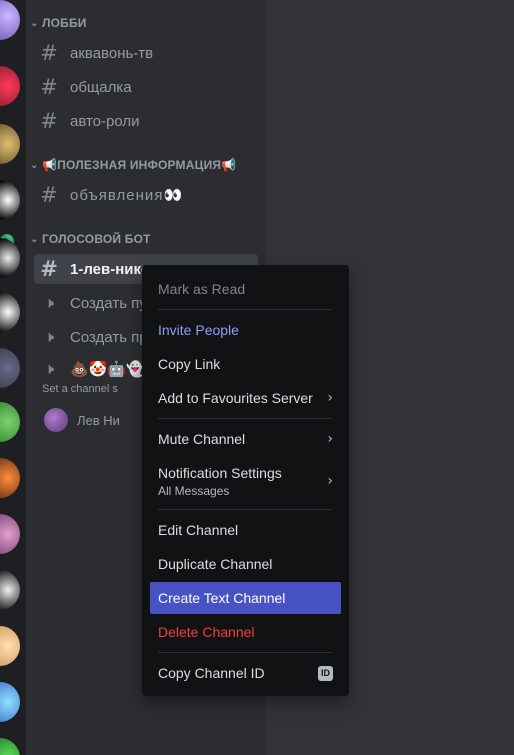 Image resolution: width=514 pixels, height=755 pixels. I want to click on channel-obyavleniya: # объявления👀, so click(146, 195).